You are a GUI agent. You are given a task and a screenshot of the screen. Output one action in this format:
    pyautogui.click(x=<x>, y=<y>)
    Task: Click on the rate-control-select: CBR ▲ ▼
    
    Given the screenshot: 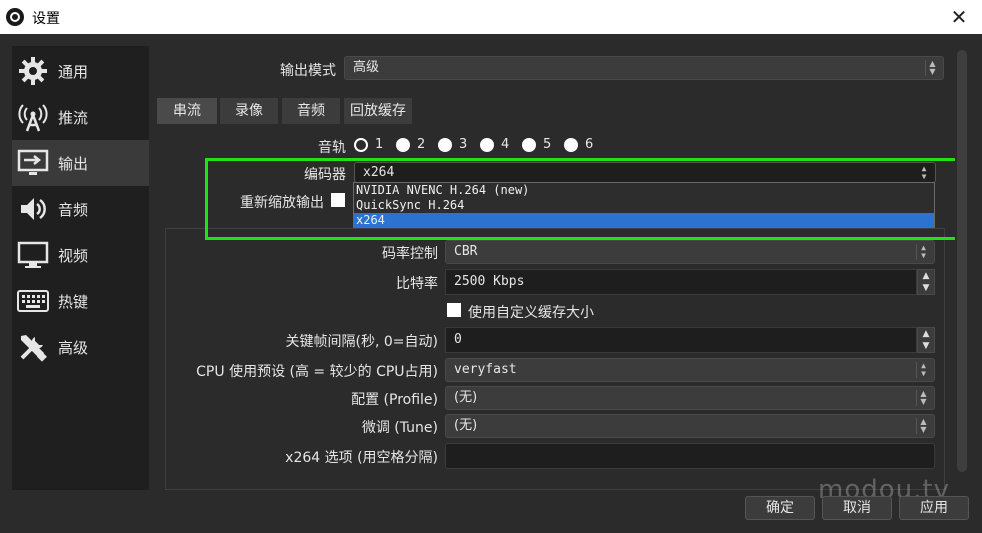 What is the action you would take?
    pyautogui.click(x=690, y=252)
    